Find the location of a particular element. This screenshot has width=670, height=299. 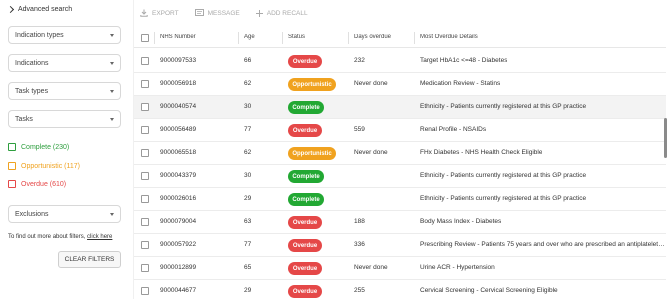

indications-select: Indications is located at coordinates (64, 63).